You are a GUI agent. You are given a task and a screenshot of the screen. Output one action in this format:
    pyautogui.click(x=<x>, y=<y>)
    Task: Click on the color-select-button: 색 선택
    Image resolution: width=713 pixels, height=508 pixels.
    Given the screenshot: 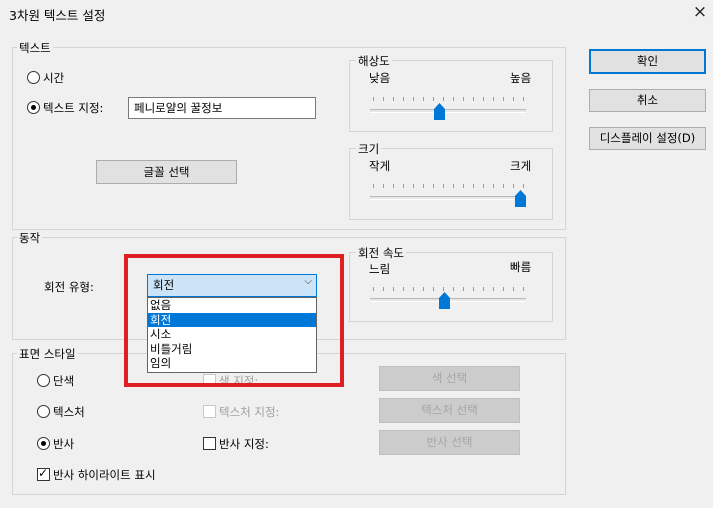 What is the action you would take?
    pyautogui.click(x=449, y=378)
    